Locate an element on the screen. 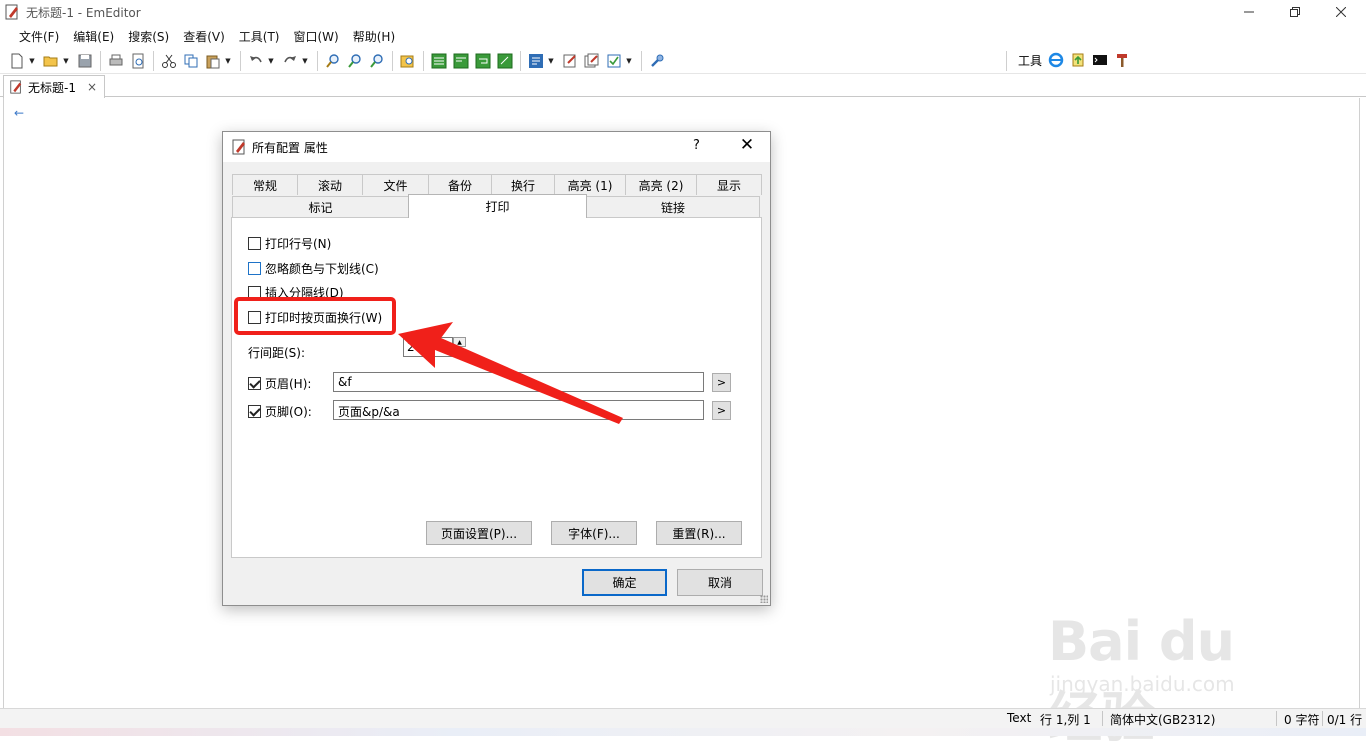 This screenshot has height=752, width=1366. tab-highlight-2: 高亮 (2) is located at coordinates (661, 184).